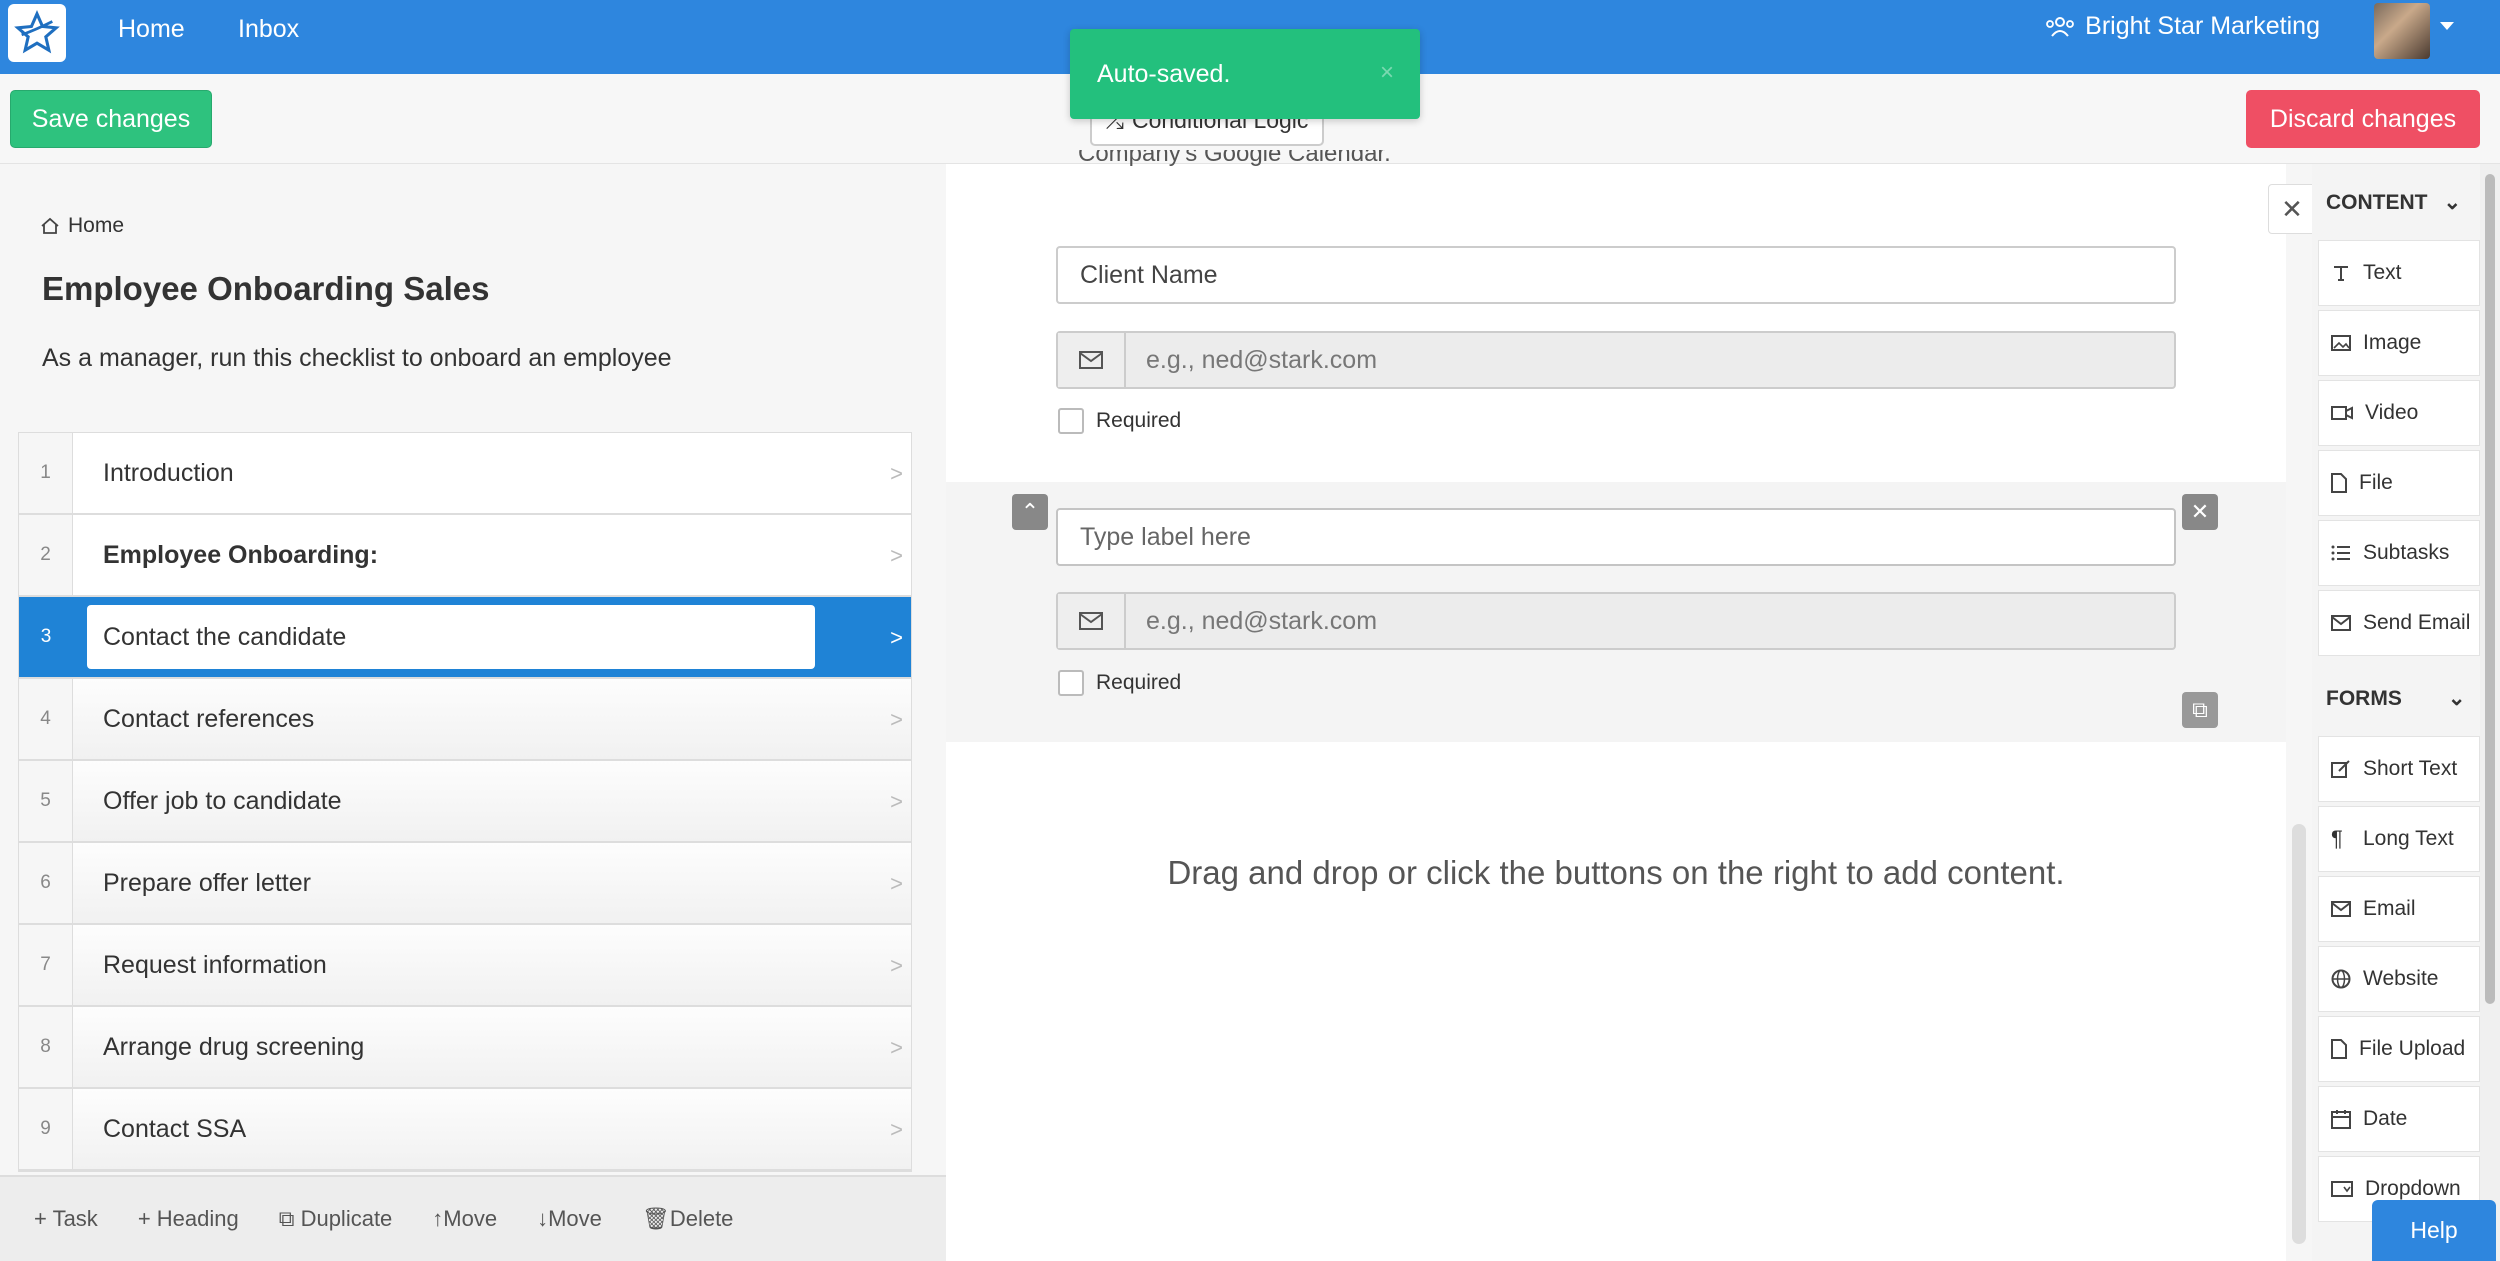  What do you see at coordinates (2399, 1119) in the screenshot?
I see `widget-date-button: Date` at bounding box center [2399, 1119].